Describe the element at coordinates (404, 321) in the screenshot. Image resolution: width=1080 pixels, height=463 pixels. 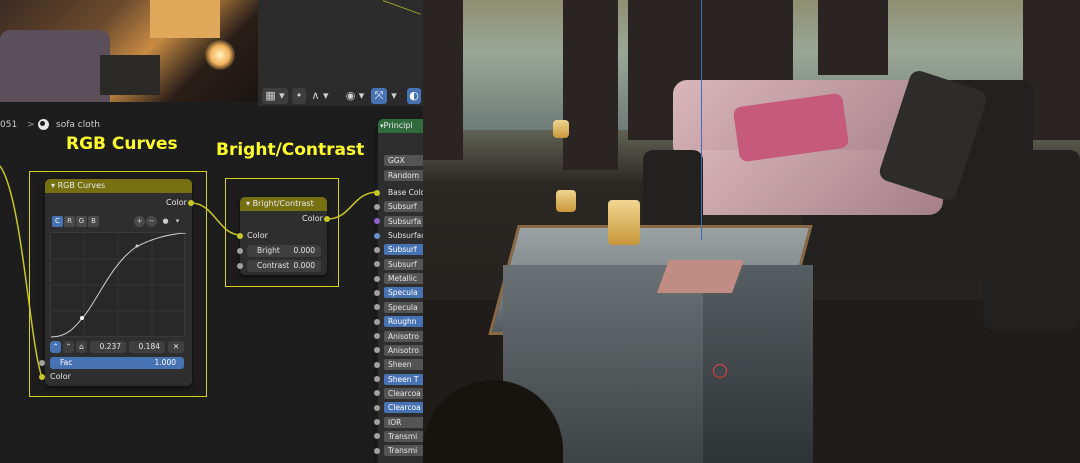
I see `principled-row: Roughn` at that location.